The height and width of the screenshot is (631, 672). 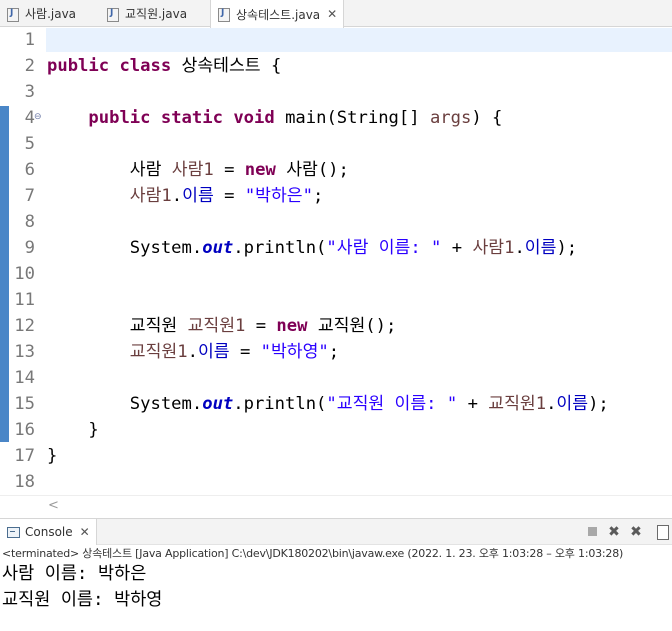 I want to click on console-options-icon, so click(x=662, y=532).